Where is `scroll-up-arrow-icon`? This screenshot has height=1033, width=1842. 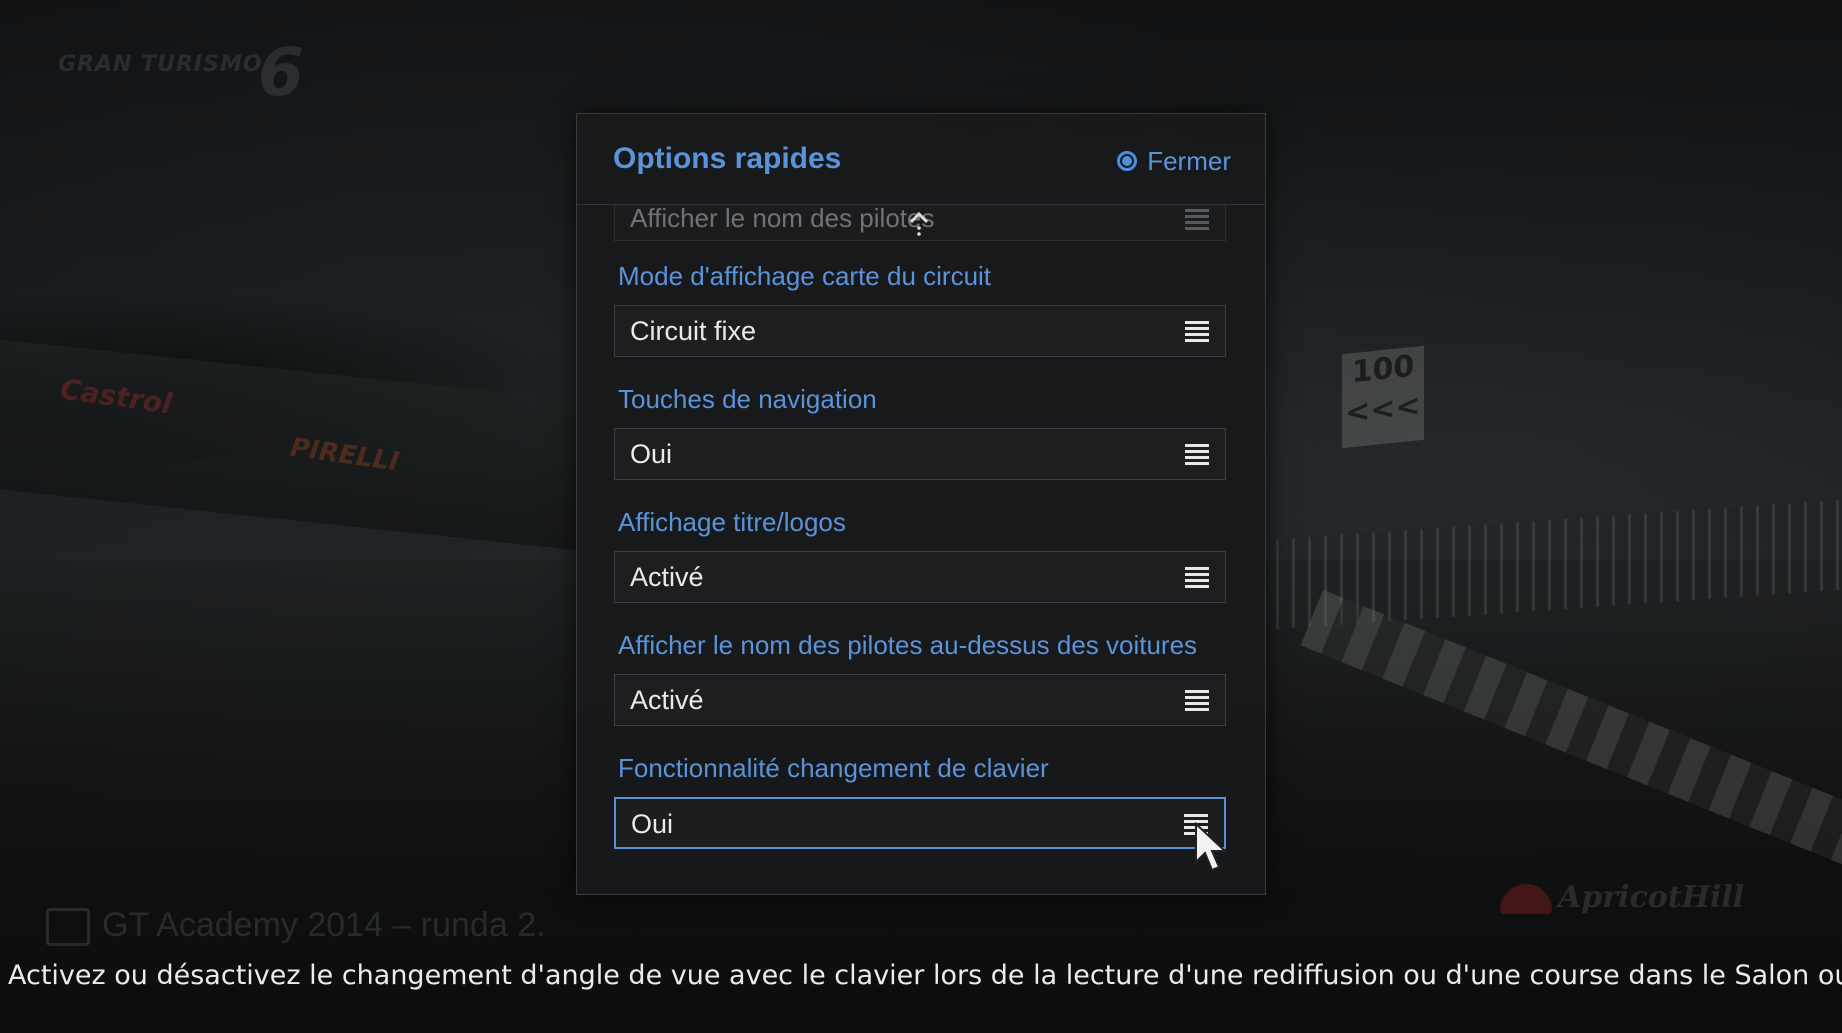 scroll-up-arrow-icon is located at coordinates (919, 223).